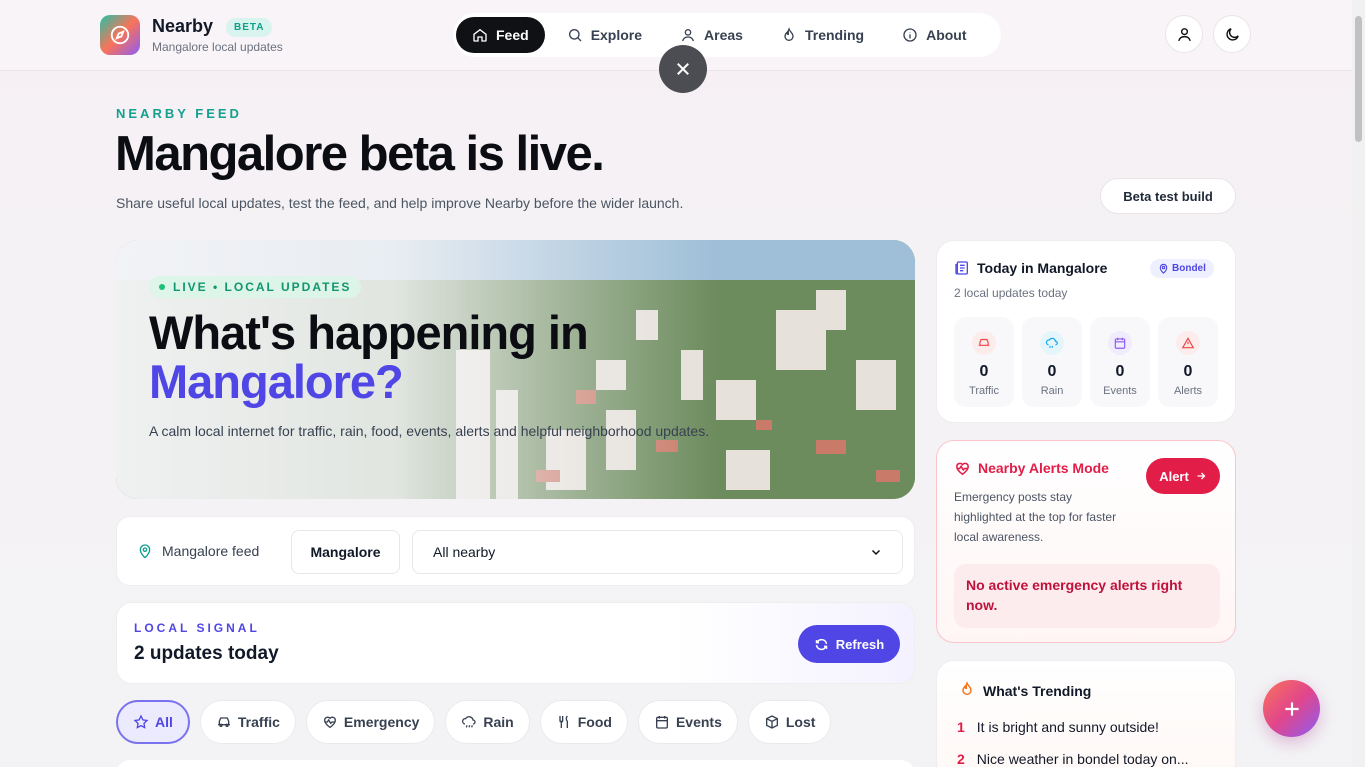 The width and height of the screenshot is (1365, 767). Describe the element at coordinates (961, 759) in the screenshot. I see `trending-rank: 2` at that location.